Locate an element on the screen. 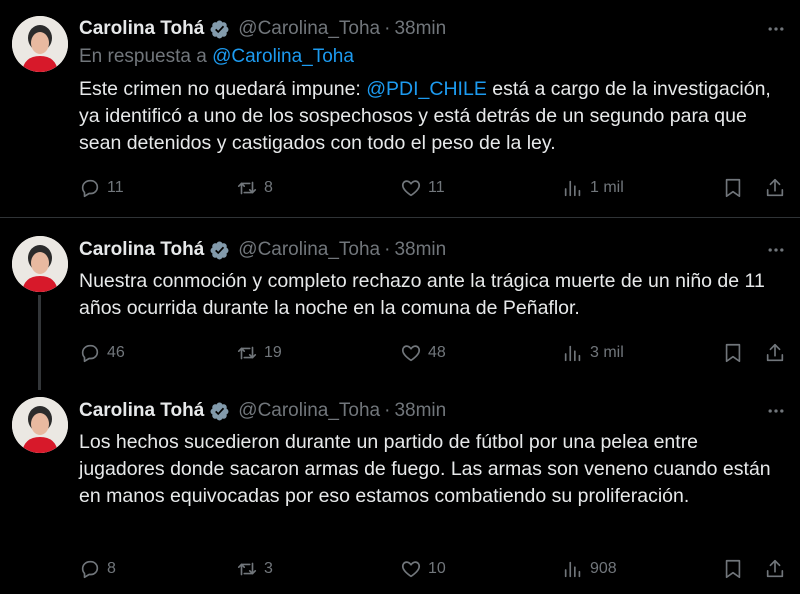 The image size is (800, 594). reply-count: 8 is located at coordinates (111, 568).